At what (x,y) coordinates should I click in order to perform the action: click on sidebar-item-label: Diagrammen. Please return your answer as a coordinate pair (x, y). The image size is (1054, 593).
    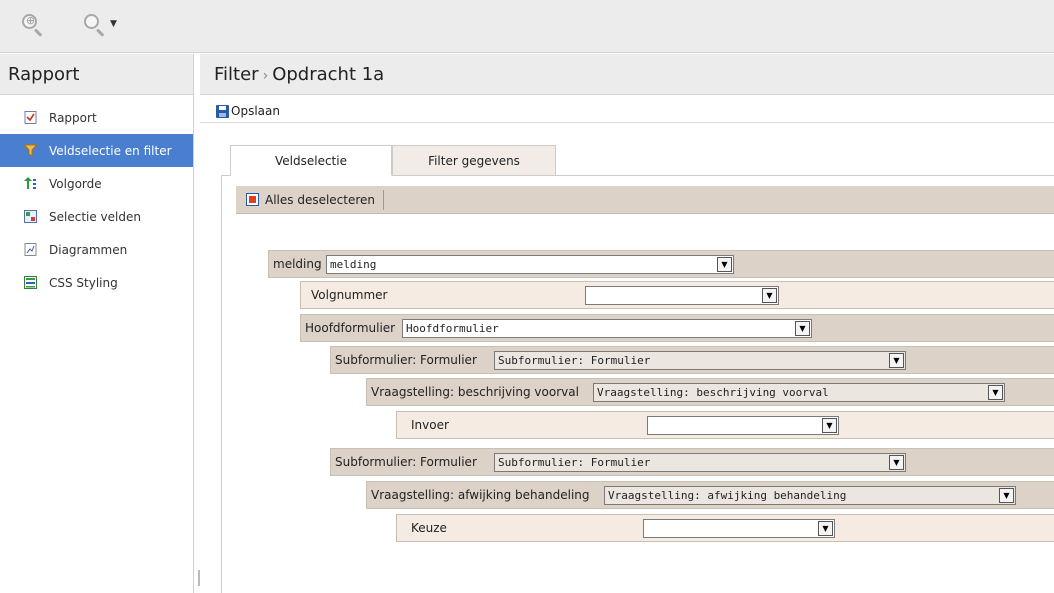
    Looking at the image, I should click on (88, 249).